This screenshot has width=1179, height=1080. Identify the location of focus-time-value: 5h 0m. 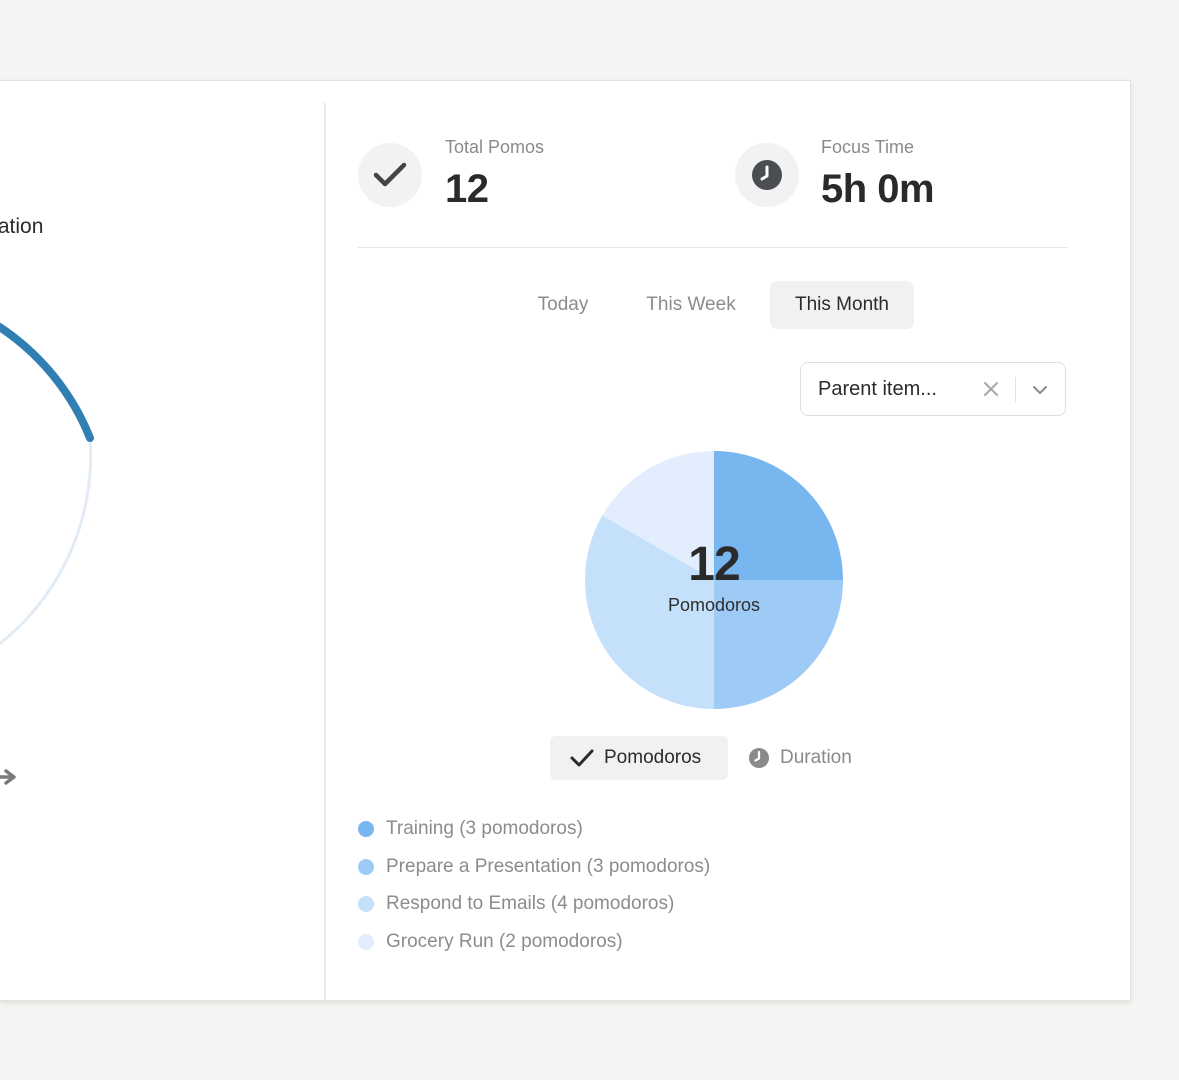
(878, 189).